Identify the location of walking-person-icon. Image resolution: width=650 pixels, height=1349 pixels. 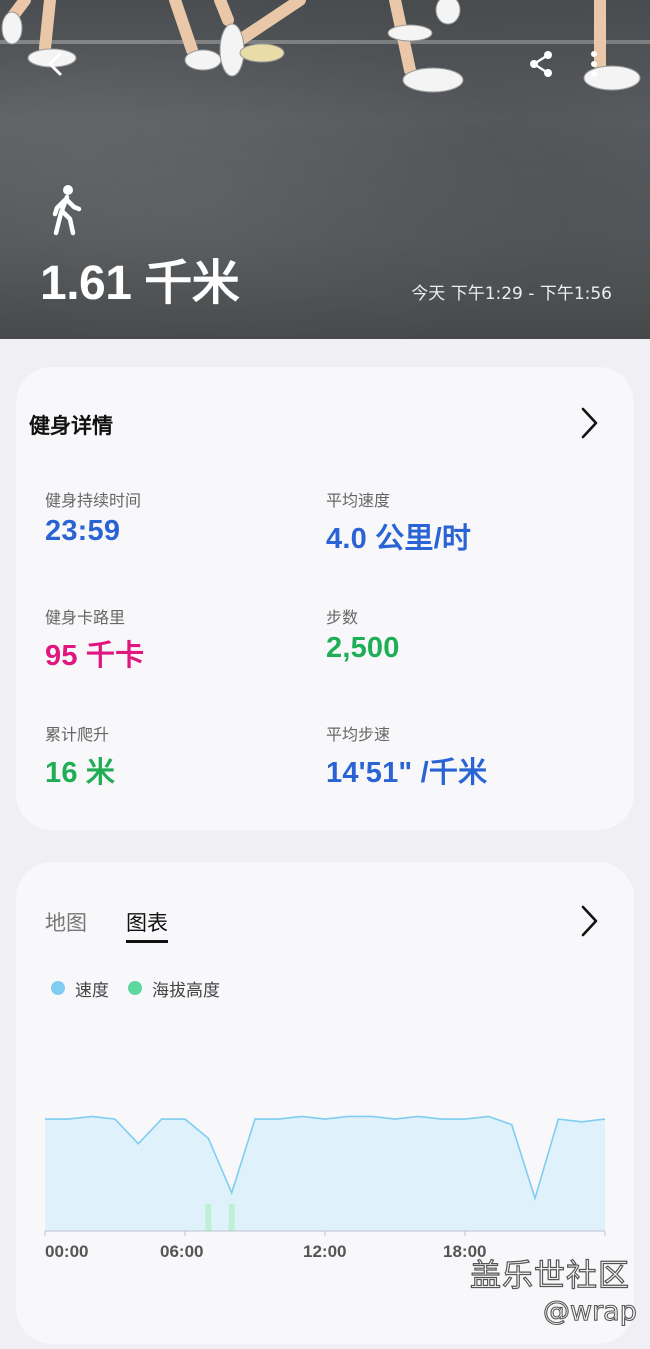
(67, 210).